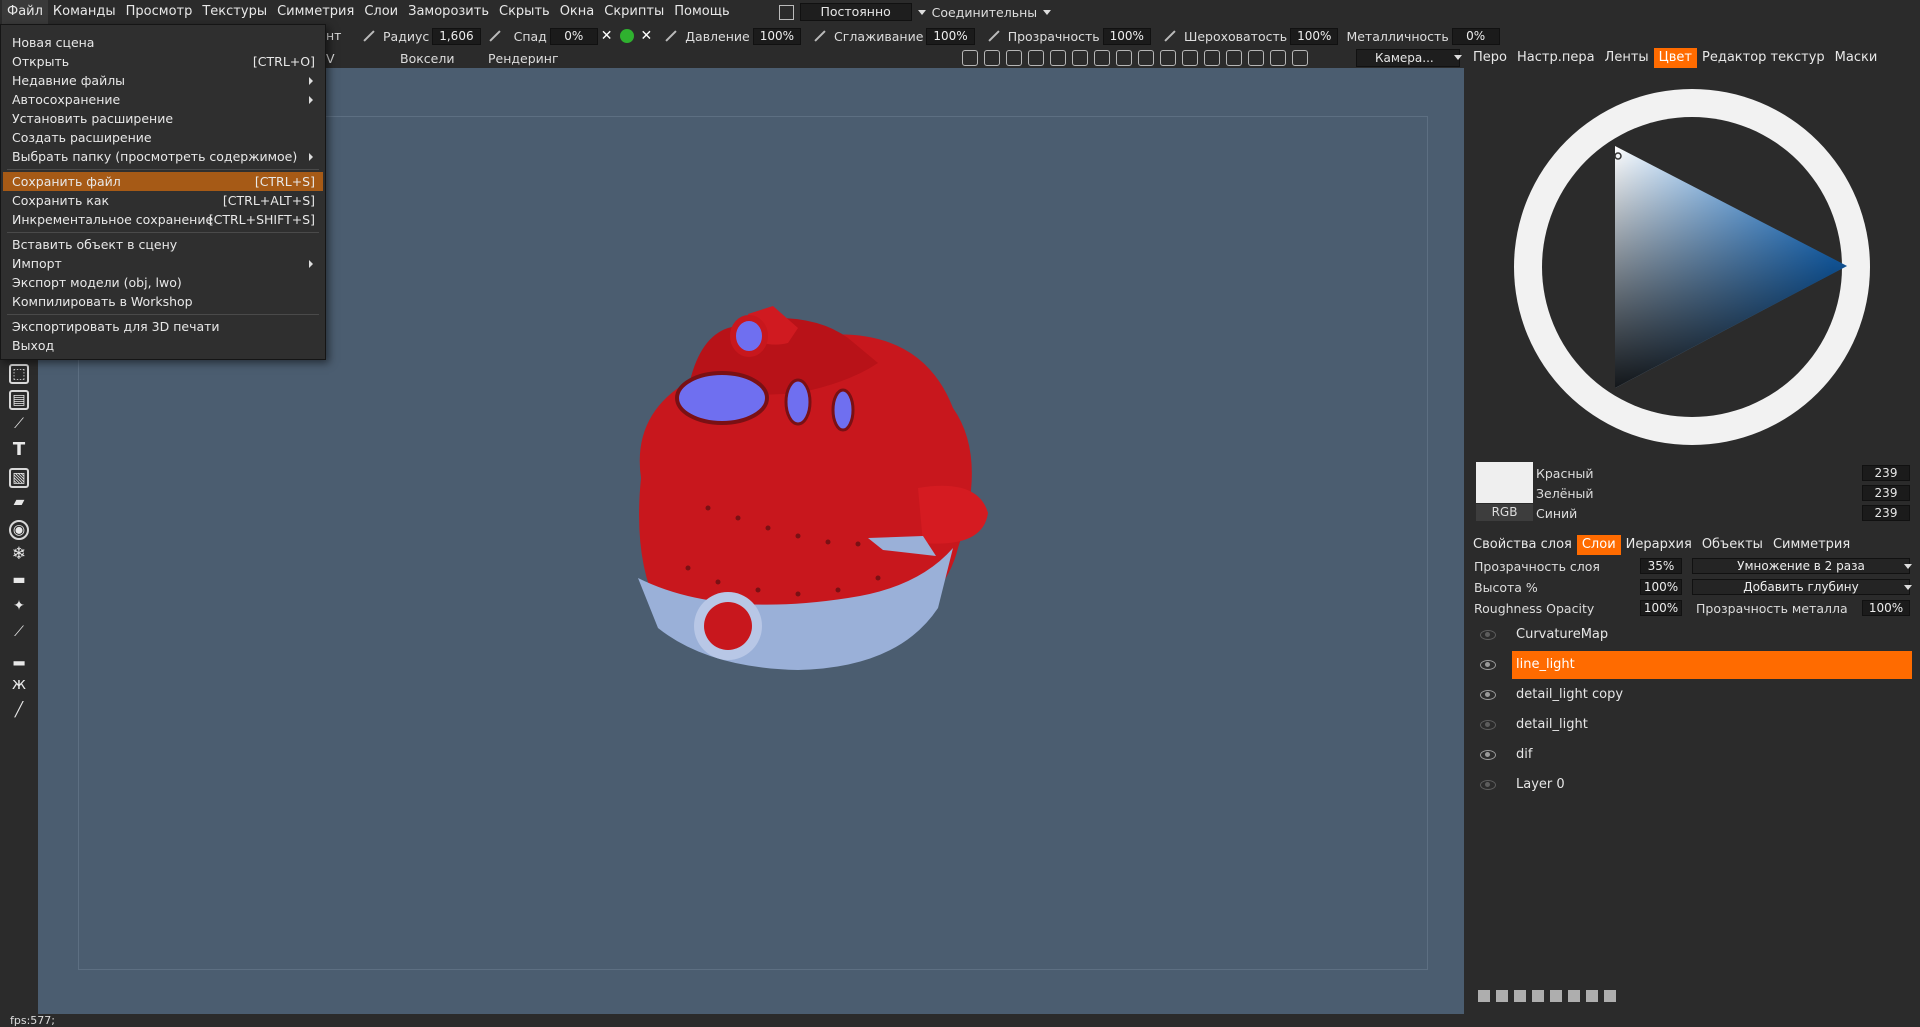  What do you see at coordinates (163, 118) in the screenshot?
I see `menu-item-install-extension: Установить расширение` at bounding box center [163, 118].